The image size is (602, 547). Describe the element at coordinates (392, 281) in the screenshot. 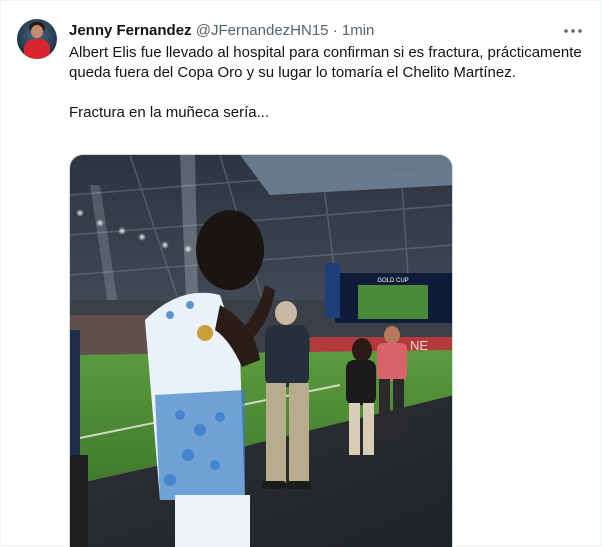

I see `stadium-screen-text: GOLD CUP` at that location.